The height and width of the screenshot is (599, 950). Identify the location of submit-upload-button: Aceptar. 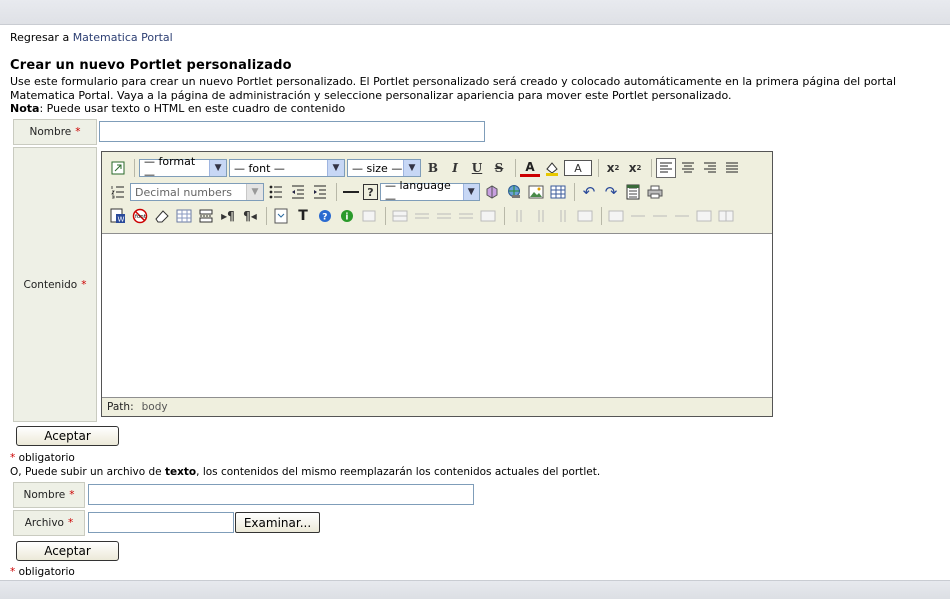
(67, 551).